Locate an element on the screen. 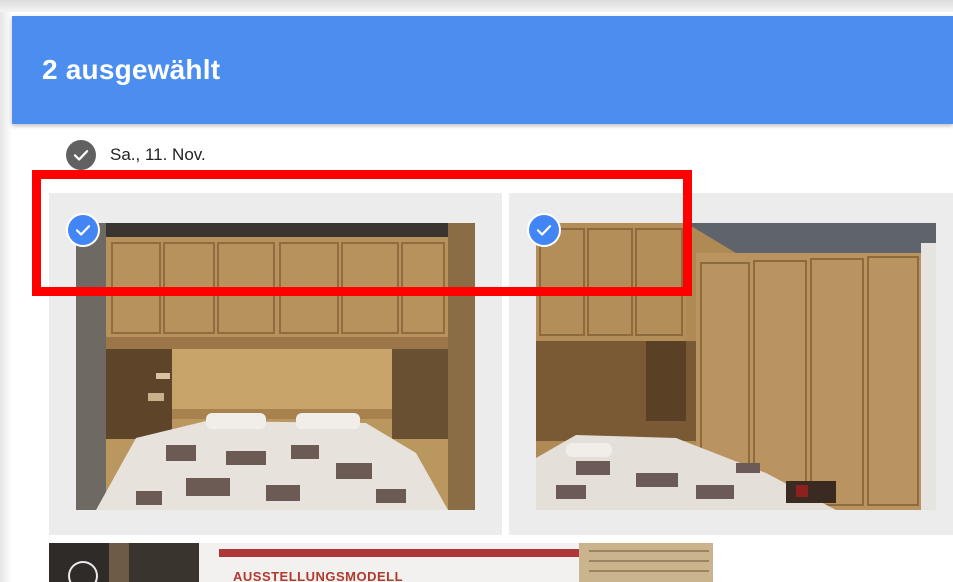 This screenshot has width=953, height=582. photo-sign-text: AUSSTELLUNGSMODELL is located at coordinates (318, 575).